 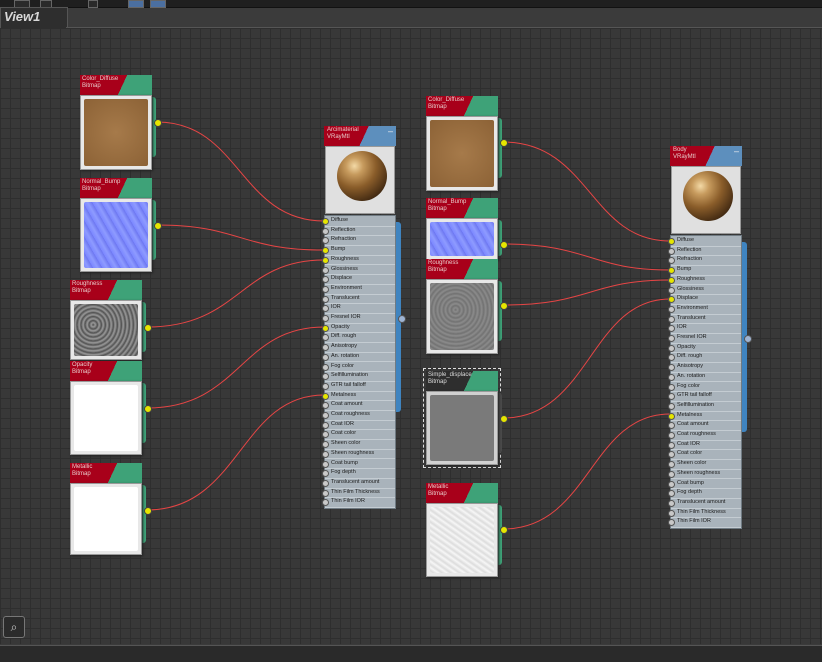 What do you see at coordinates (121, 122) in the screenshot?
I see `bitmap-node-color-diffuse: Color_Diffuse Bitmap` at bounding box center [121, 122].